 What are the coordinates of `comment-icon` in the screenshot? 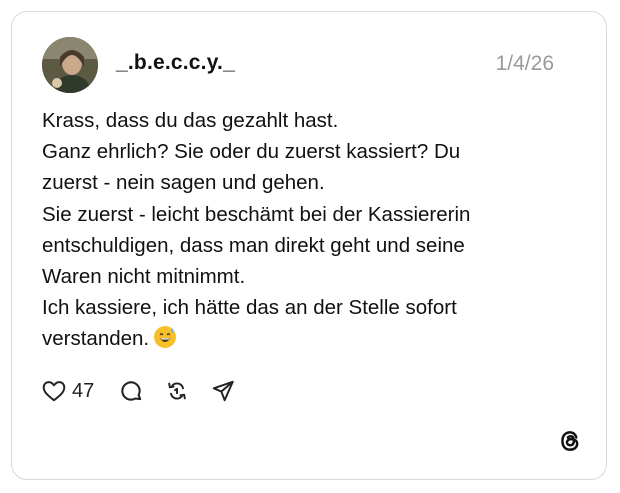 It's located at (131, 391).